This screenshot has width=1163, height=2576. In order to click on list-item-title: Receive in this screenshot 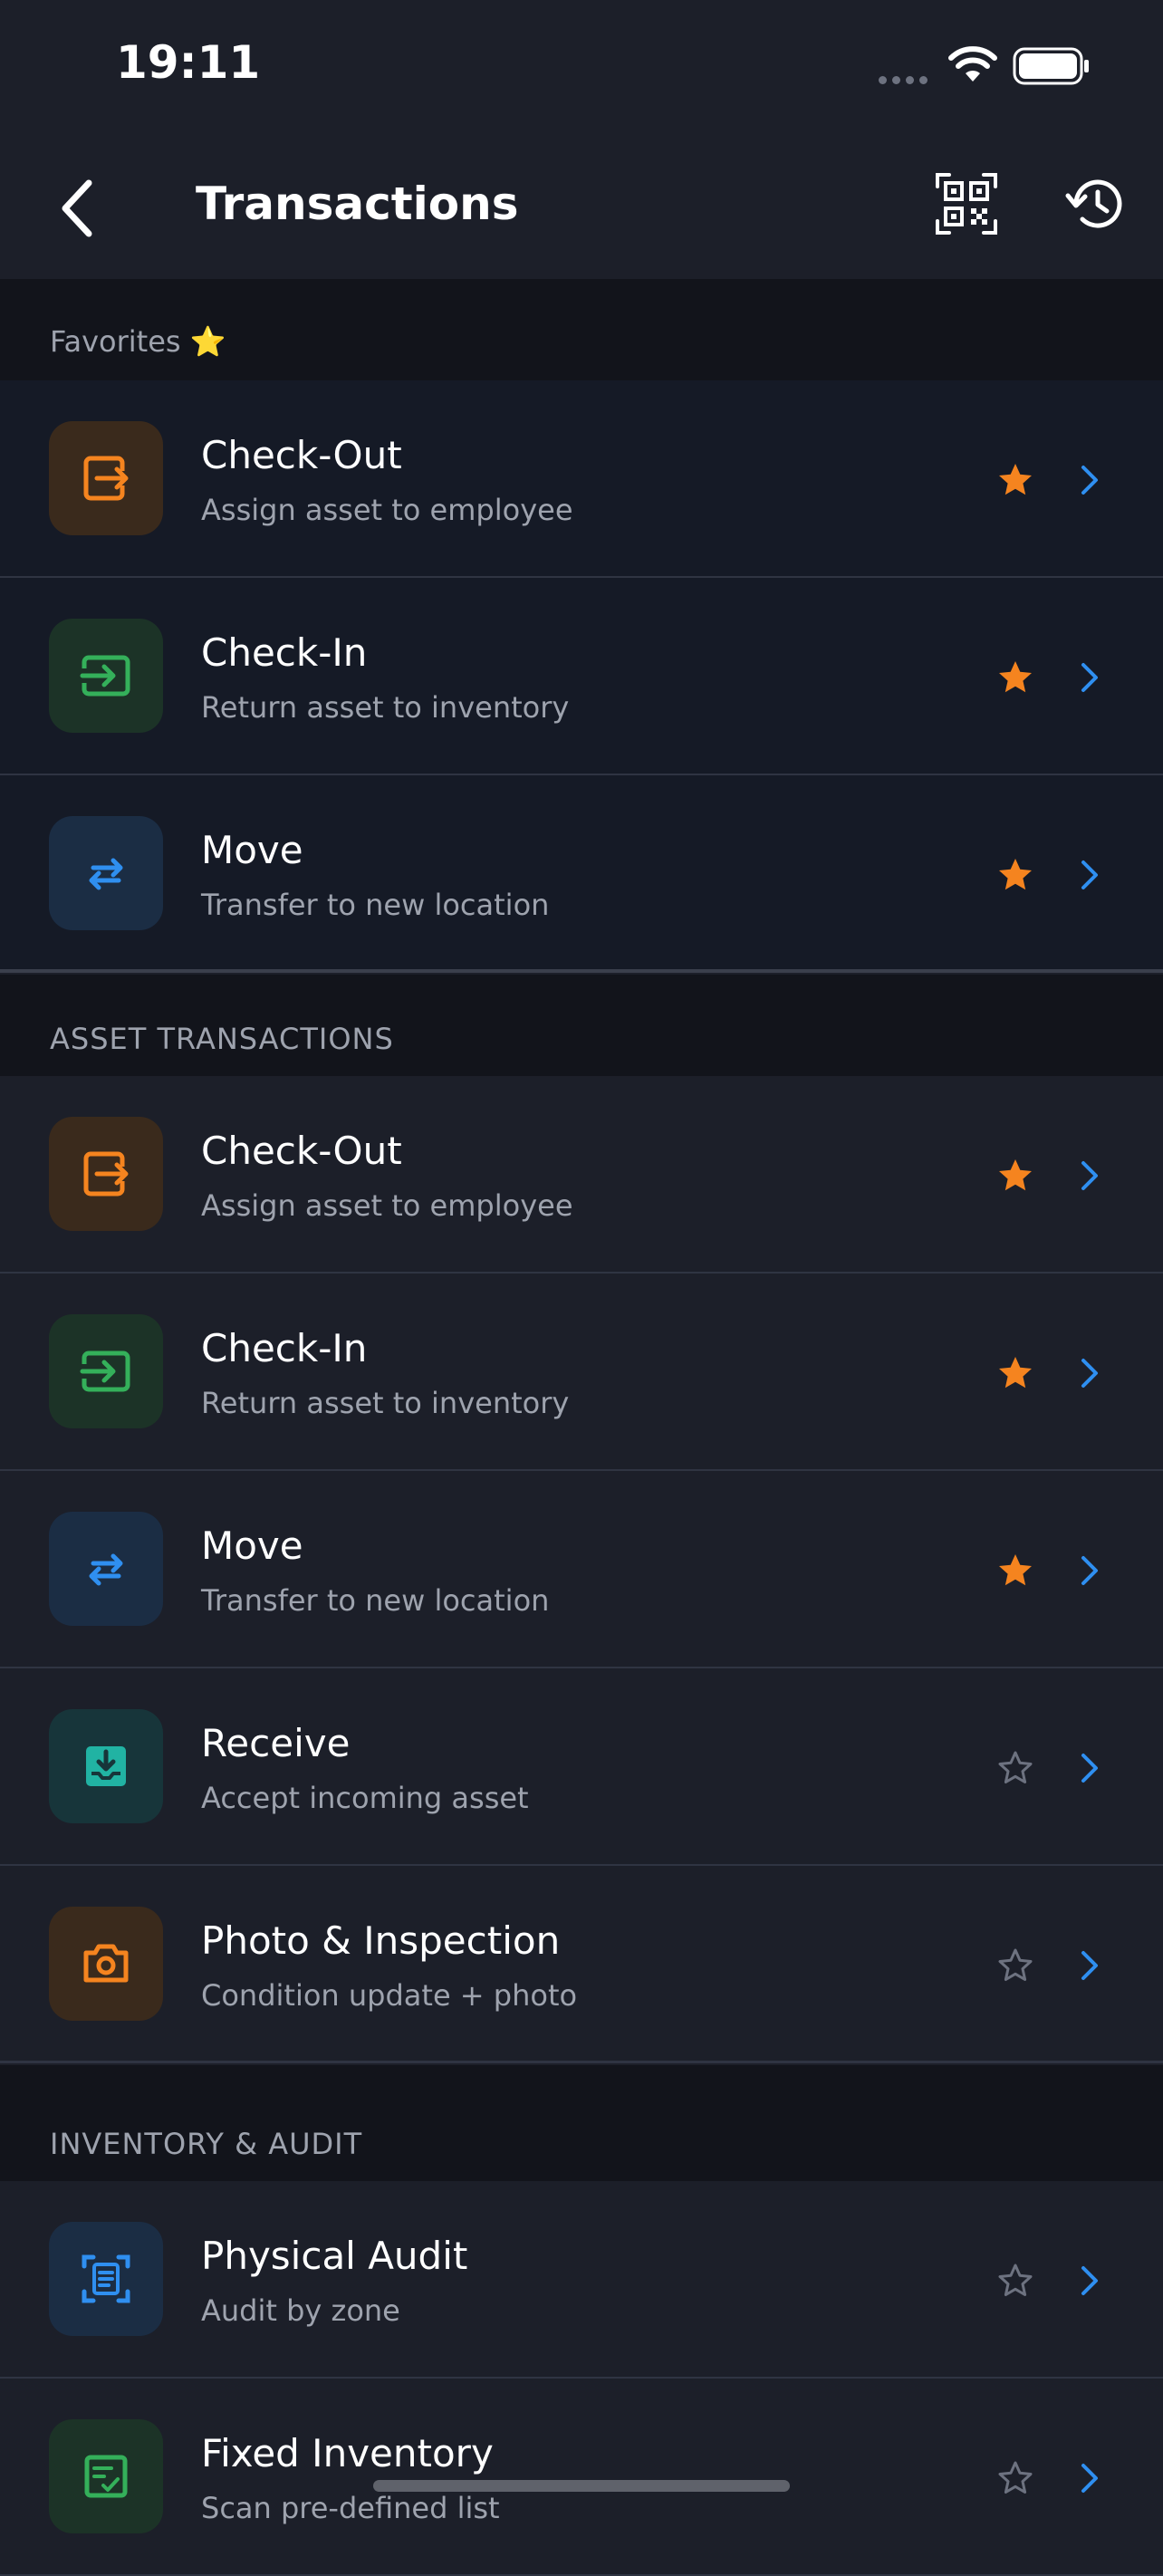, I will do `click(276, 1743)`.